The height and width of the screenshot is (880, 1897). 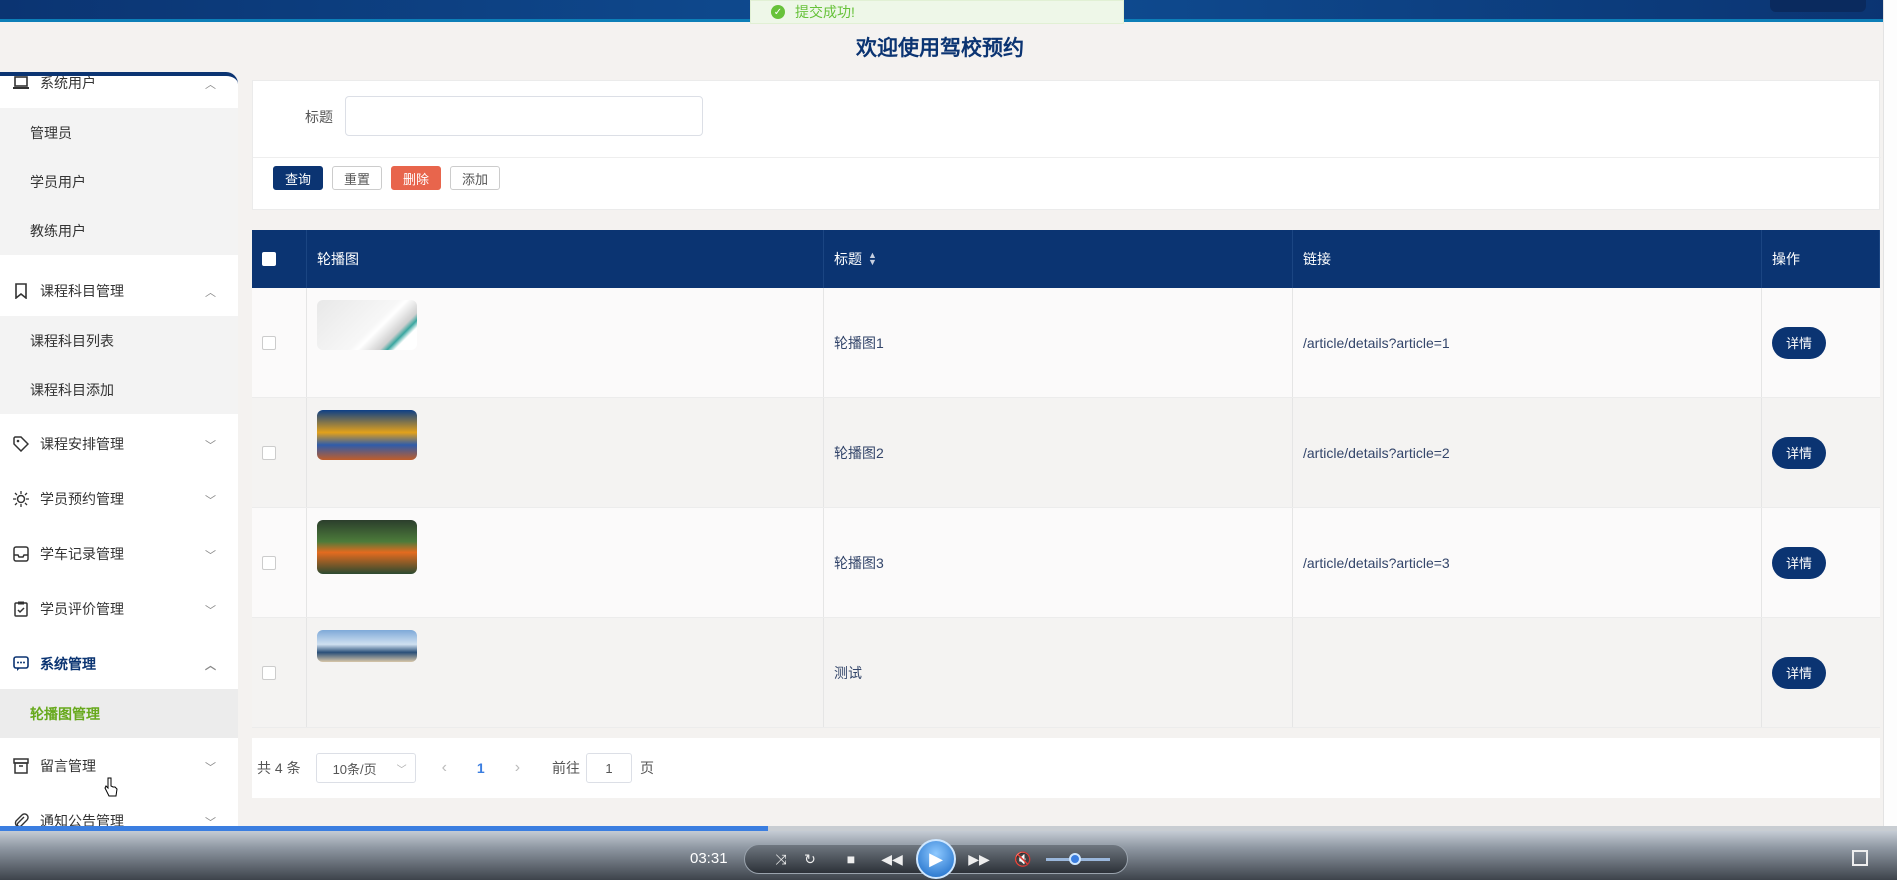 What do you see at coordinates (68, 664) in the screenshot?
I see `sidebar-group-label: 系统管理` at bounding box center [68, 664].